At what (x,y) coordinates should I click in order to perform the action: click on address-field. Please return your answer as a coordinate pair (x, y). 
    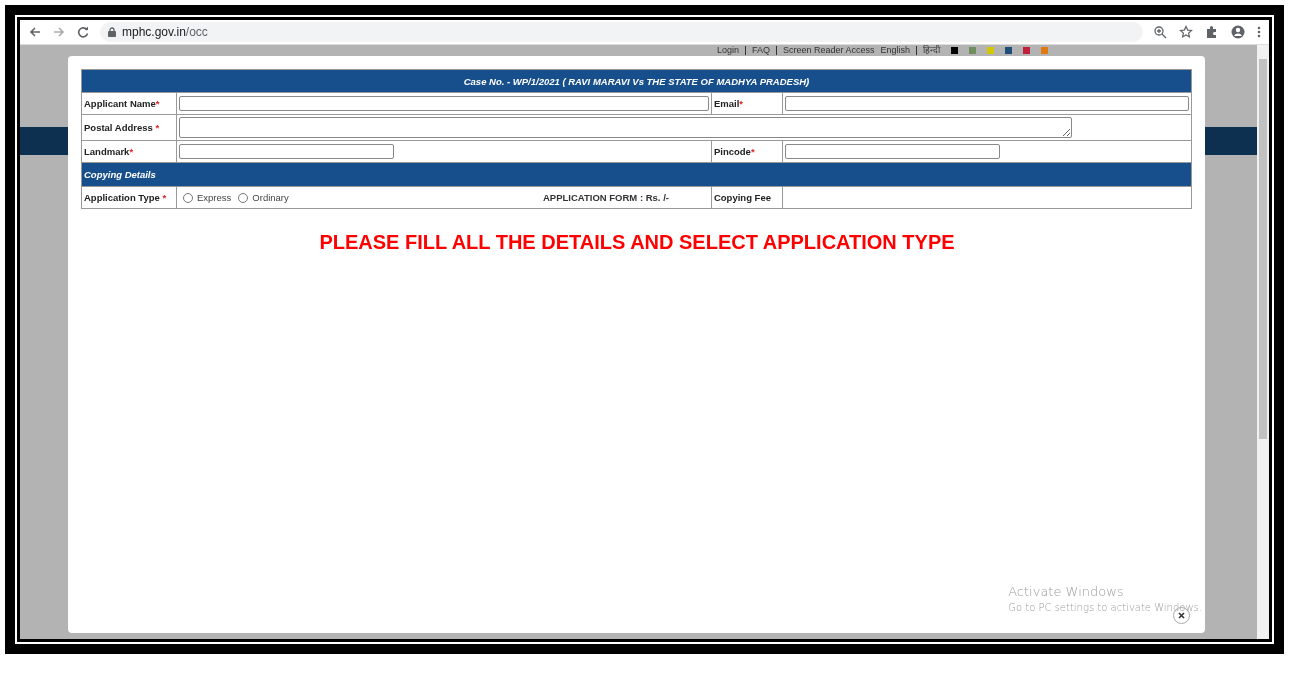
    Looking at the image, I should click on (625, 127).